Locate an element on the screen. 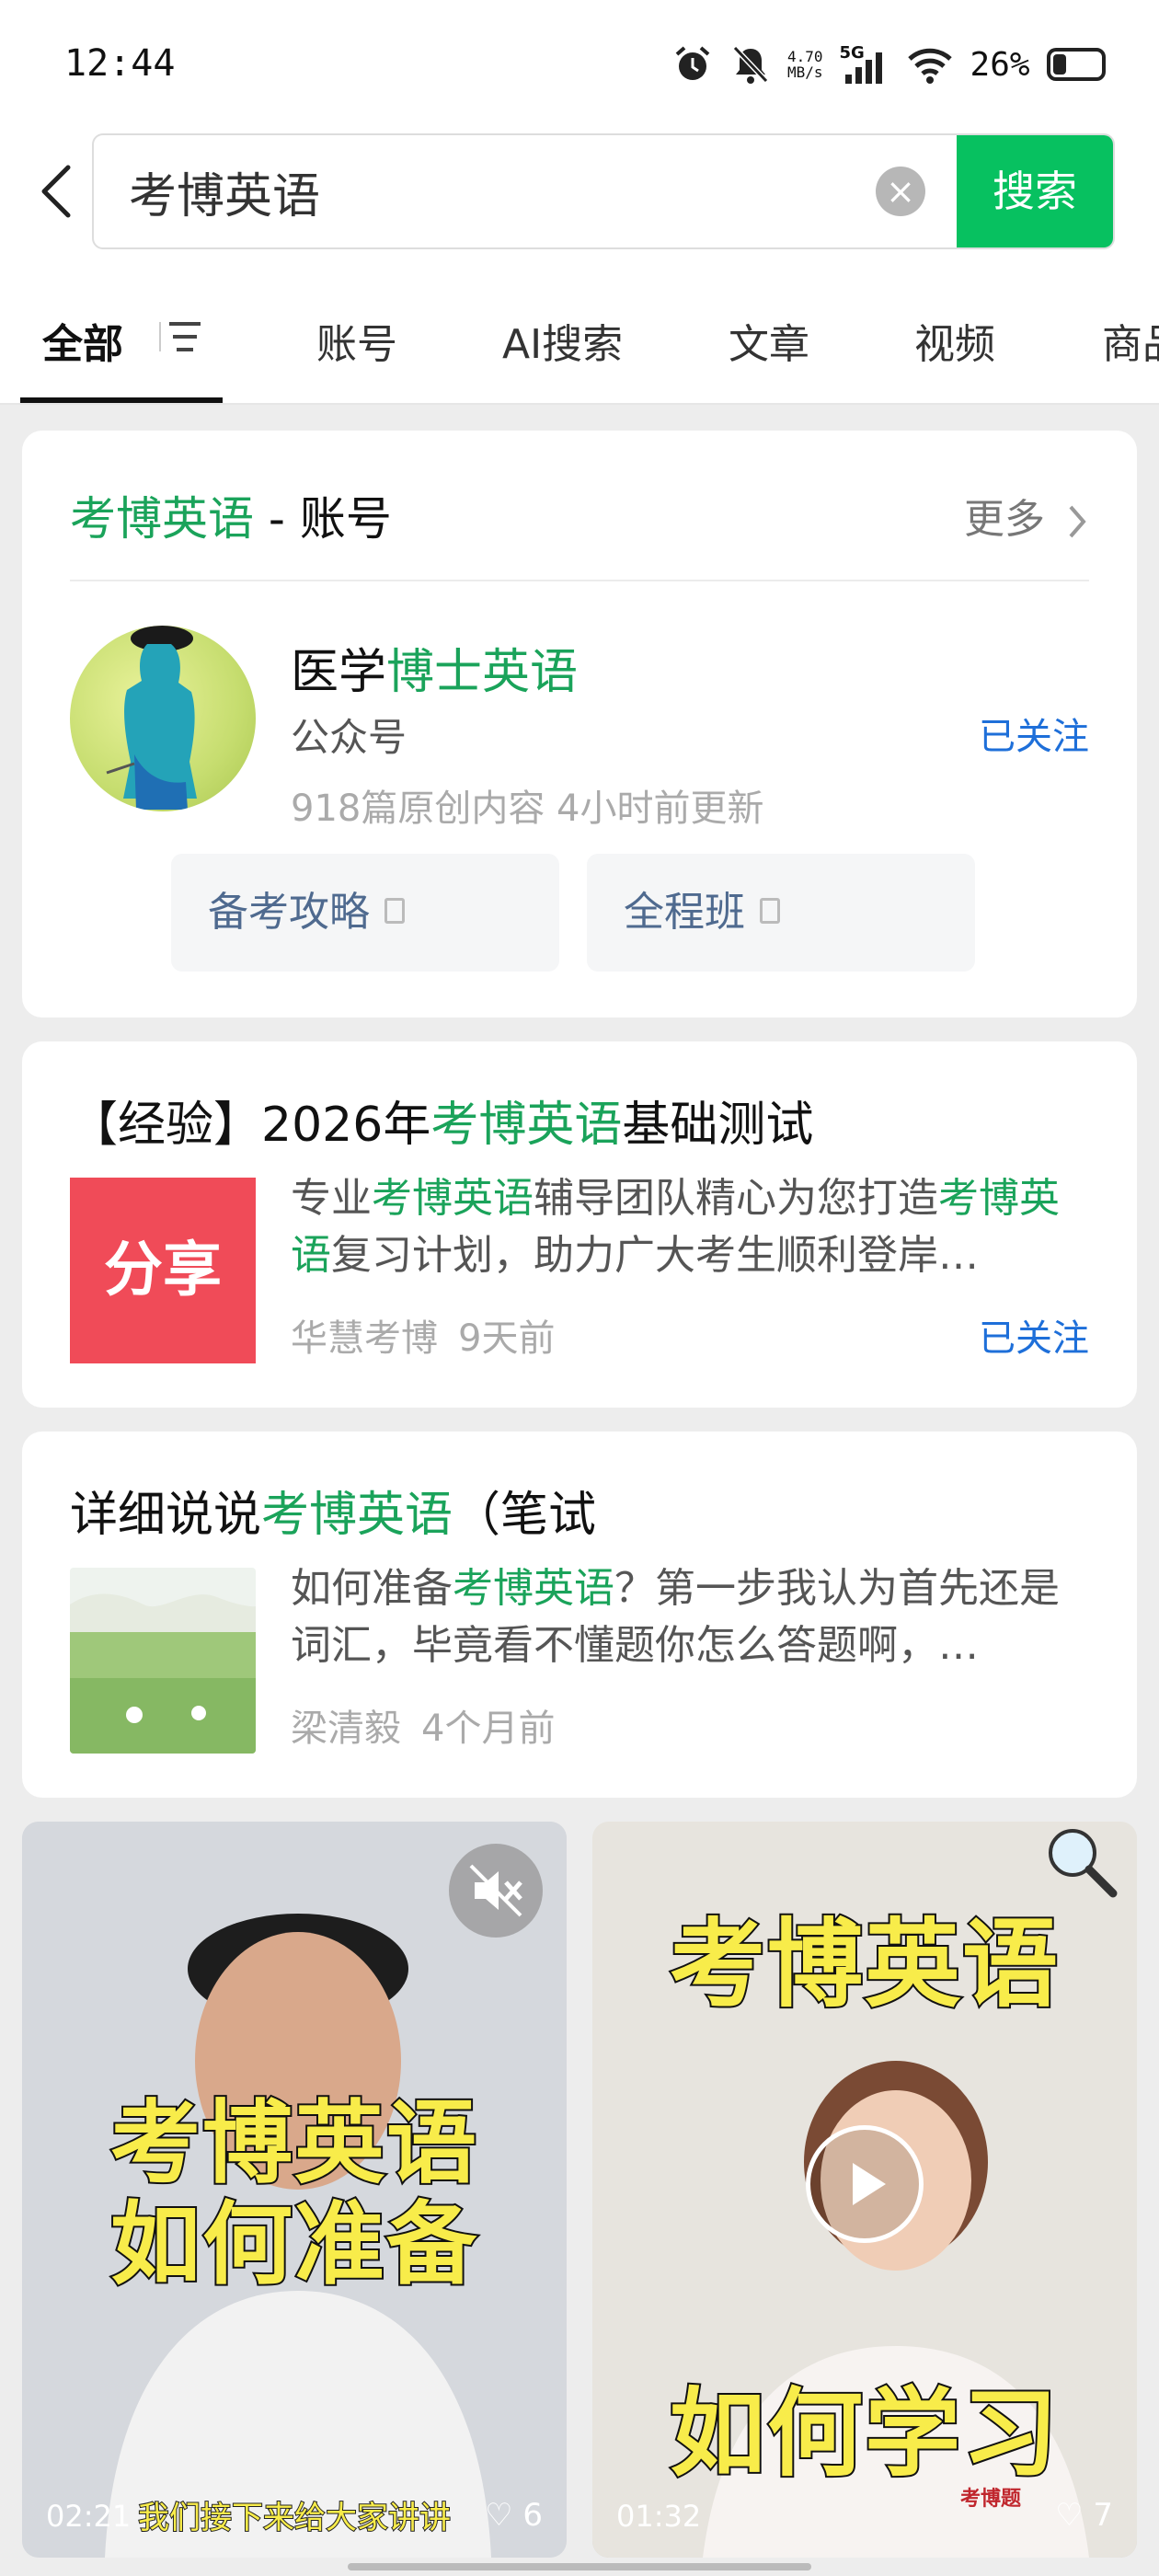 The image size is (1159, 2576). account-meta: 918篇原创内容 4小时前更新 is located at coordinates (527, 809).